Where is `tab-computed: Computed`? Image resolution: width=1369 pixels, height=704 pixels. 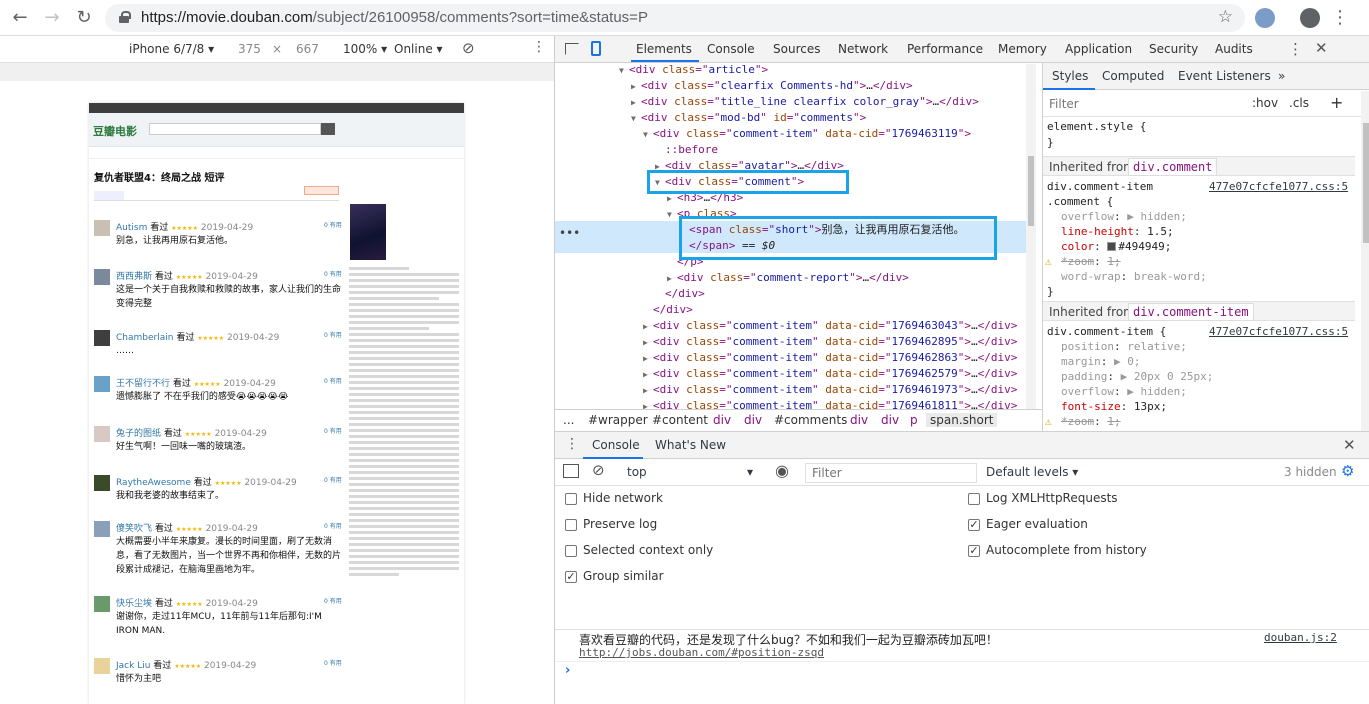 tab-computed: Computed is located at coordinates (1133, 76).